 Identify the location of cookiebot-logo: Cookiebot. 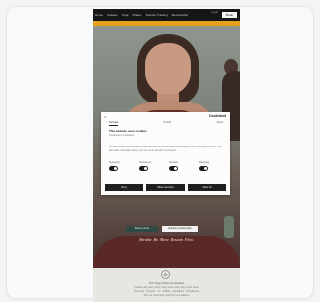
(217, 116).